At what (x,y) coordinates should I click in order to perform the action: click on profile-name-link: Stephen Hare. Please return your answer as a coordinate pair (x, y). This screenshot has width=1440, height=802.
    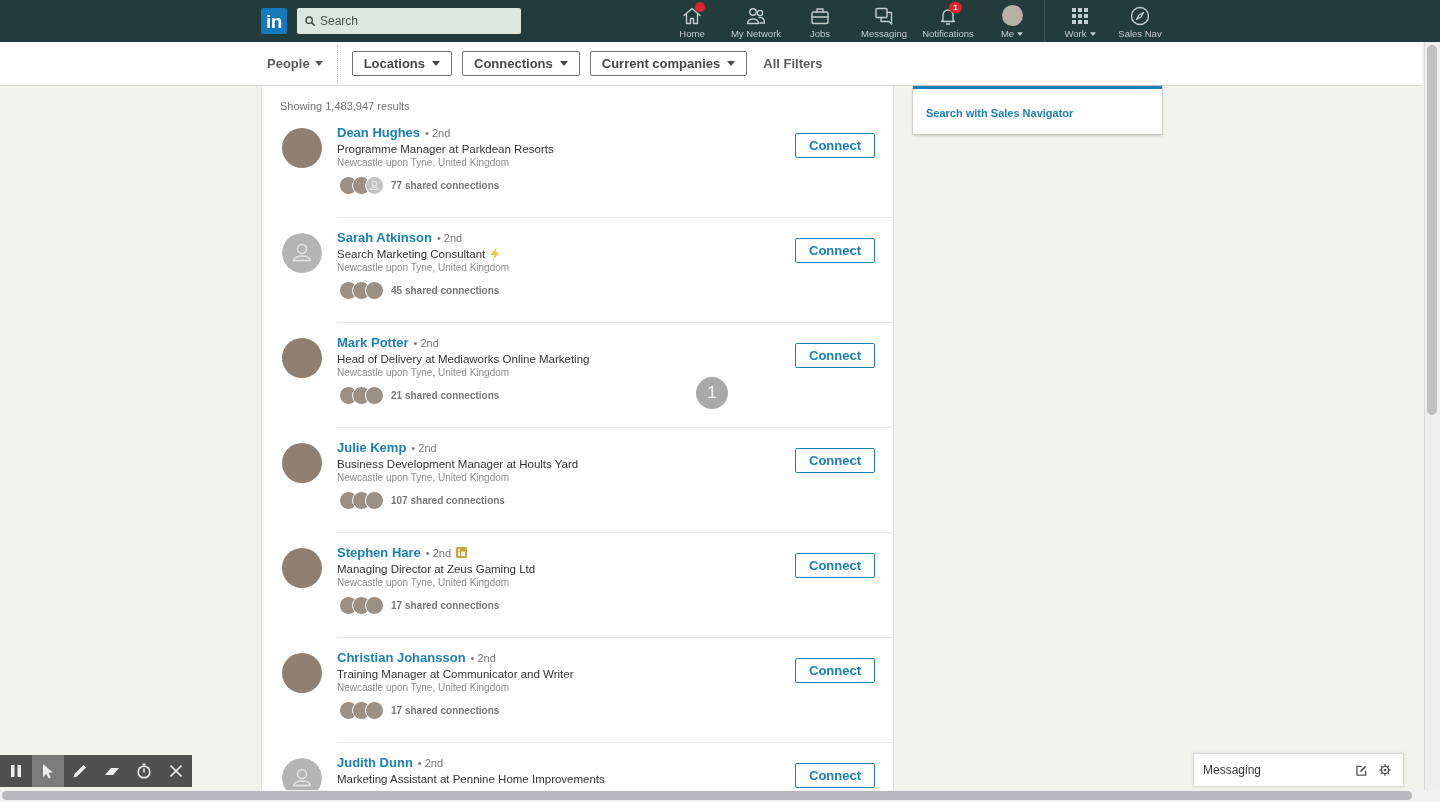
    Looking at the image, I should click on (379, 552).